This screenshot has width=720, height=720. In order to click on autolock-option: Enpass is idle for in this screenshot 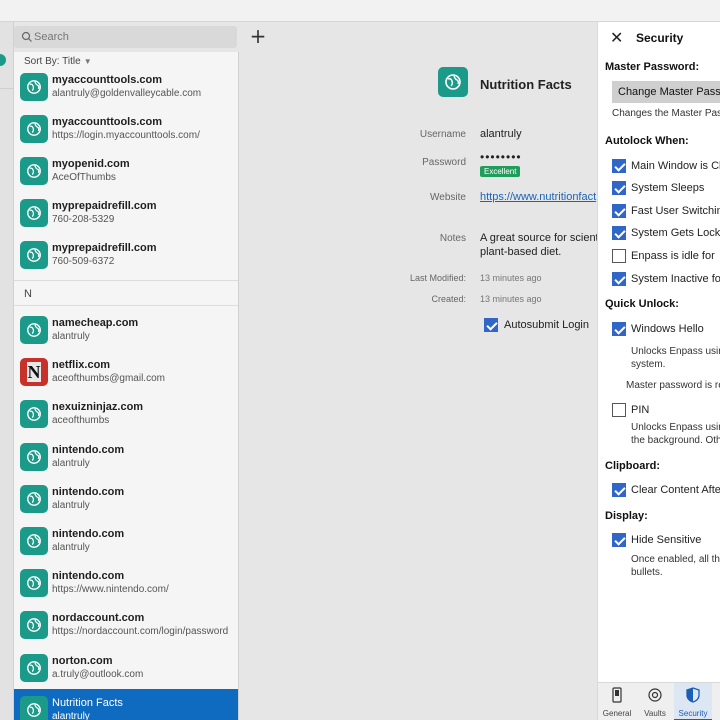, I will do `click(666, 257)`.